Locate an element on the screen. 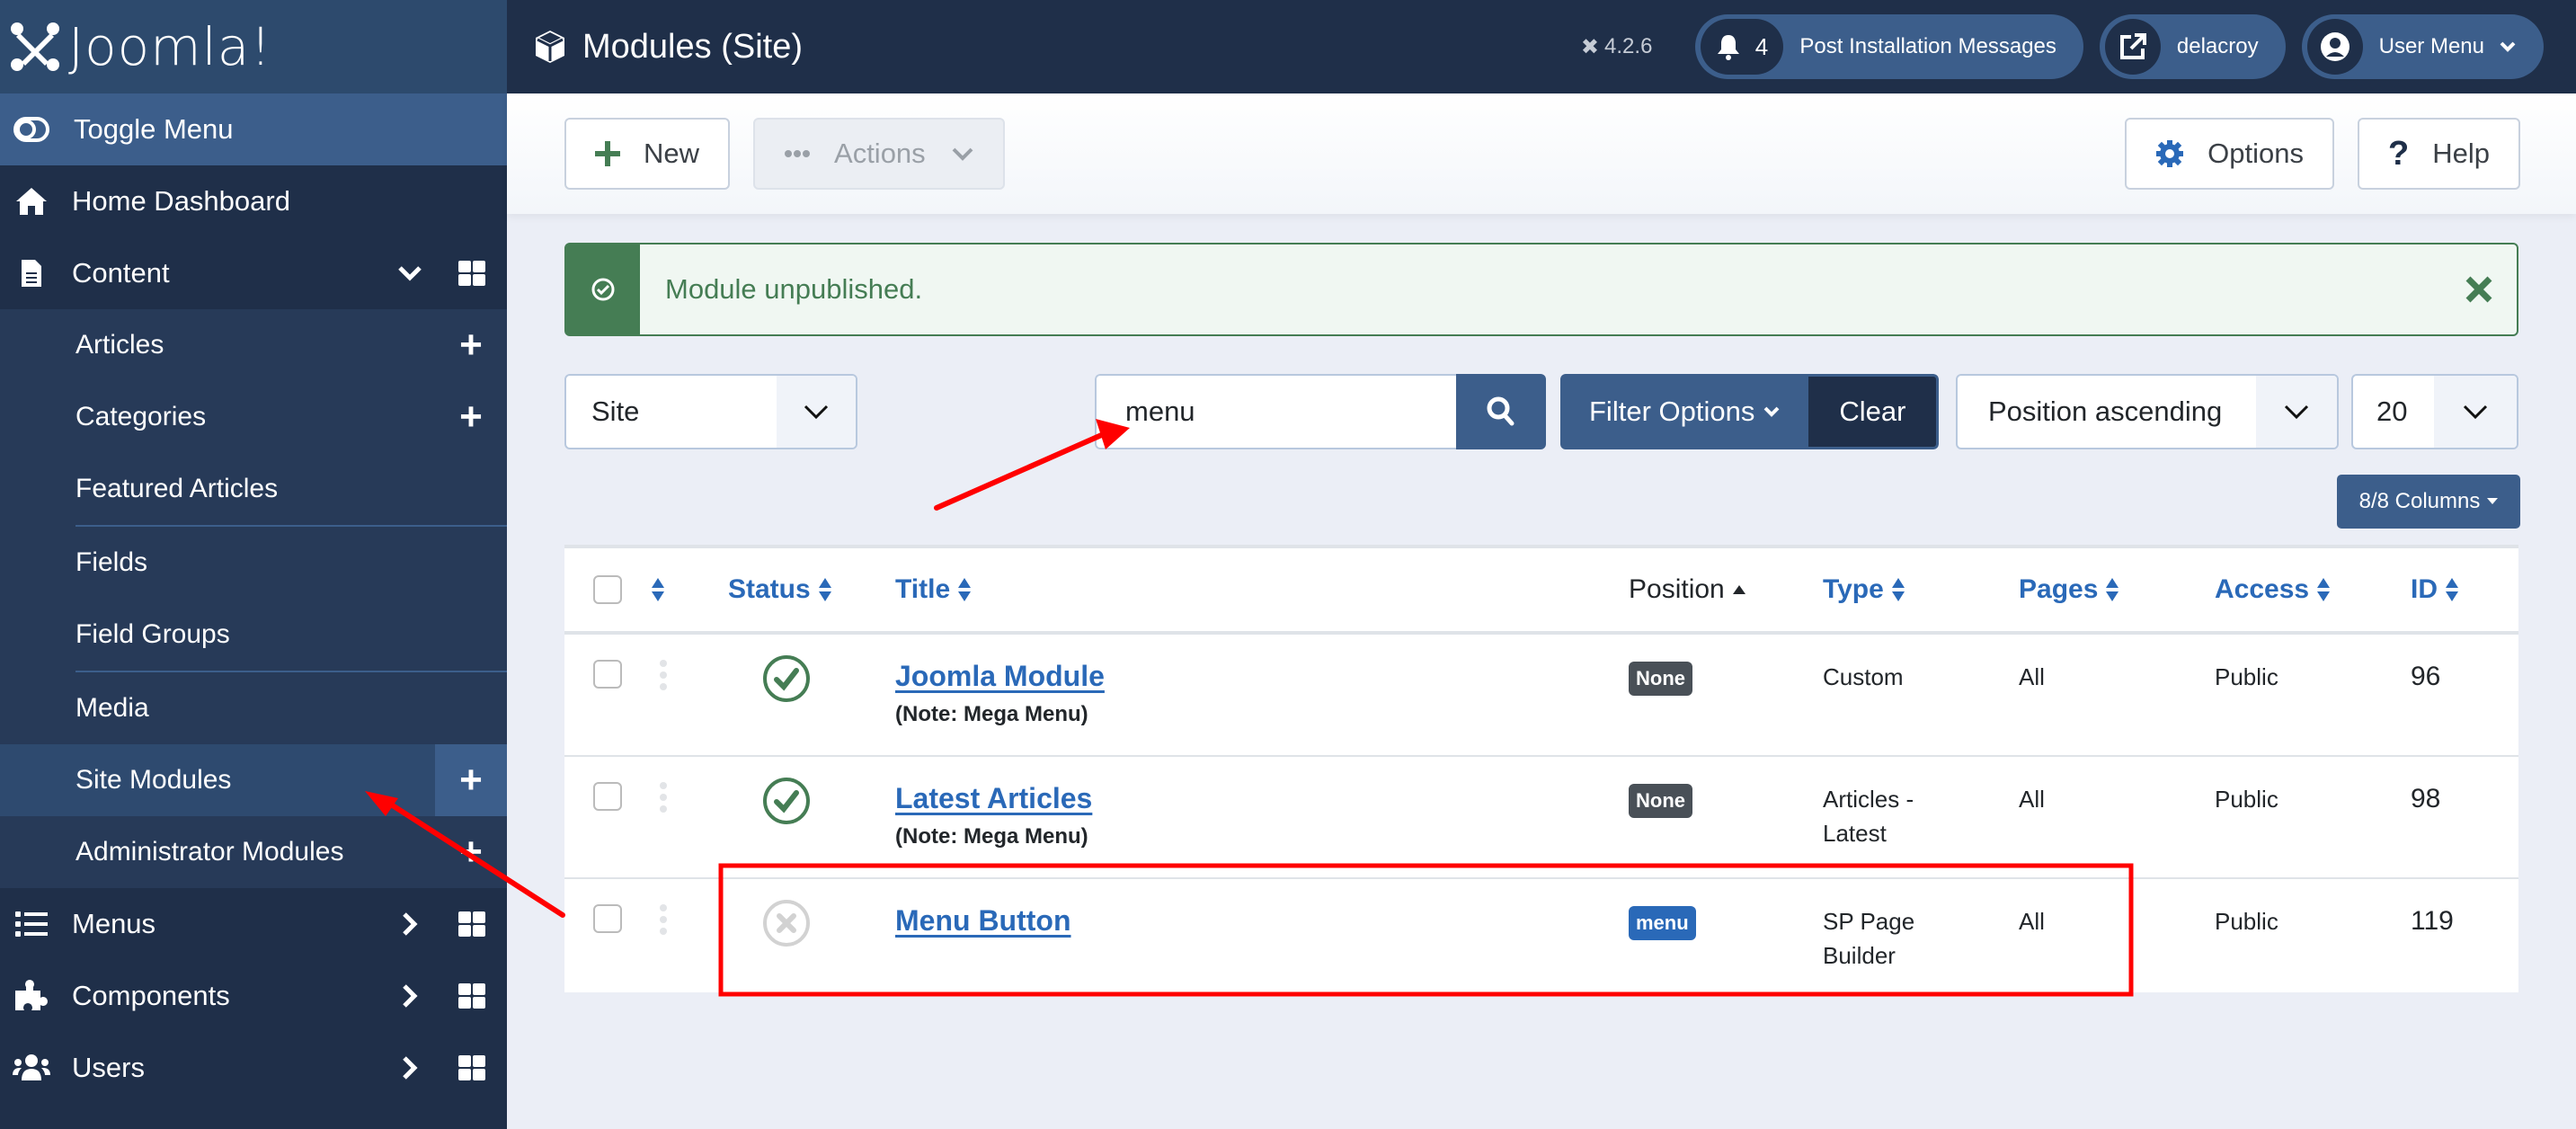  access-header: Access is located at coordinates (2313, 589).